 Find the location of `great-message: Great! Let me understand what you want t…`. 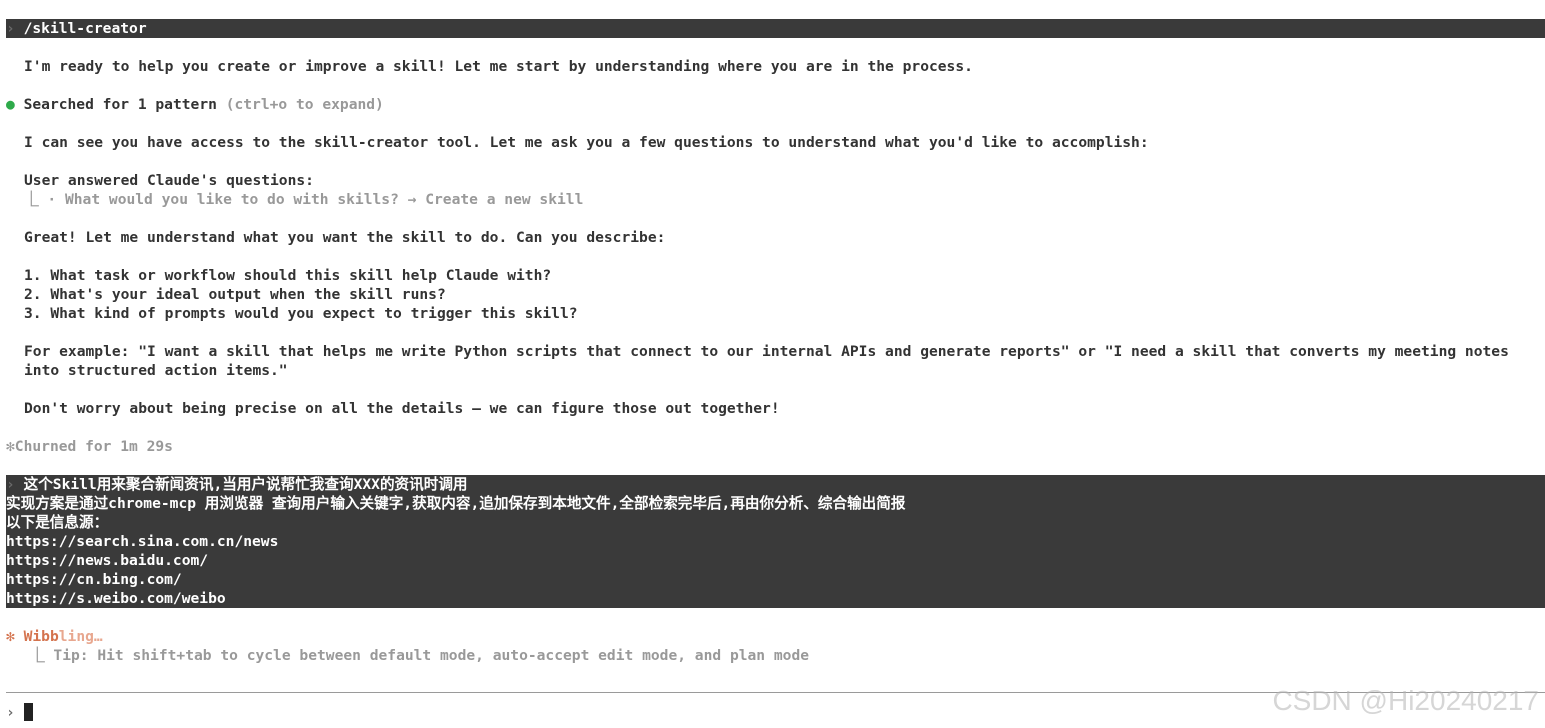

great-message: Great! Let me understand what you want t… is located at coordinates (345, 237).